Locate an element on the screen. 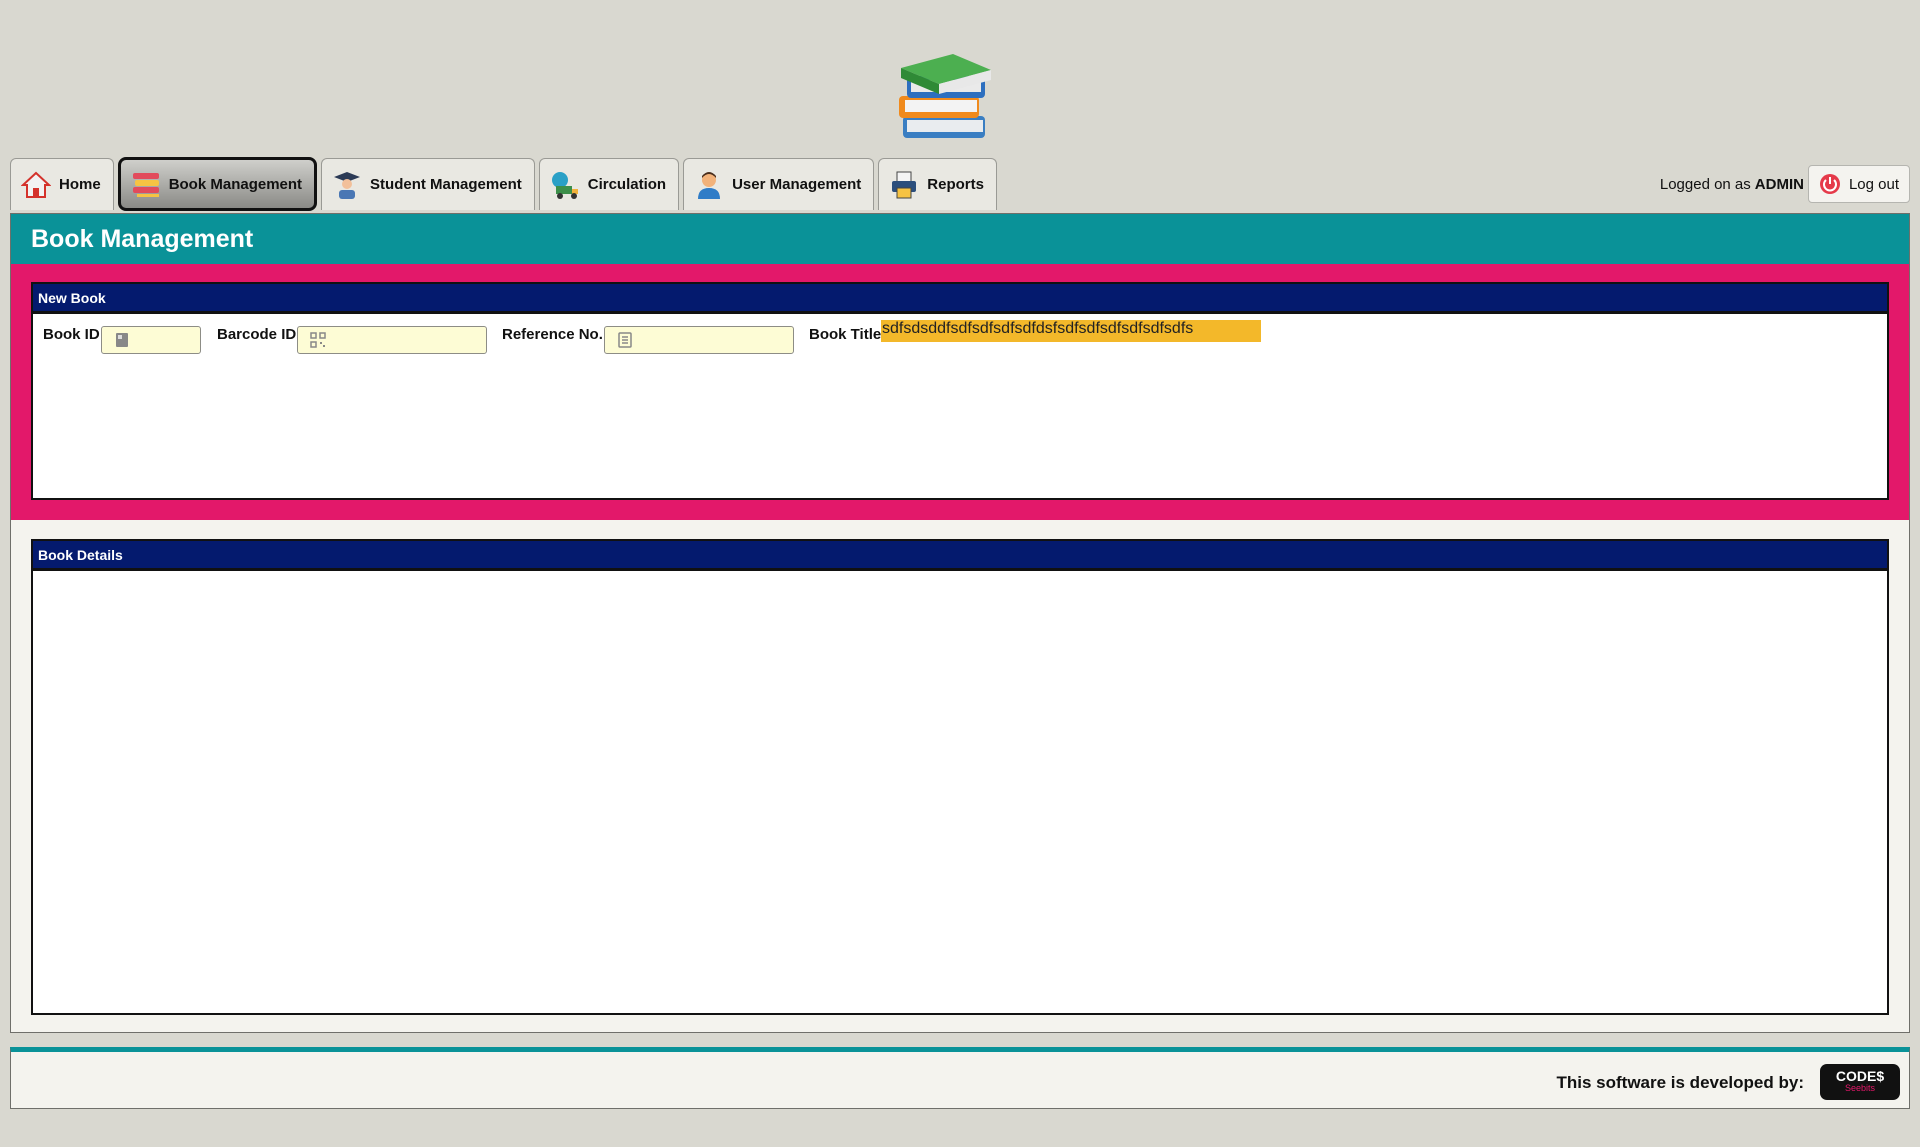  tab-circulation: Circulation is located at coordinates (609, 184).